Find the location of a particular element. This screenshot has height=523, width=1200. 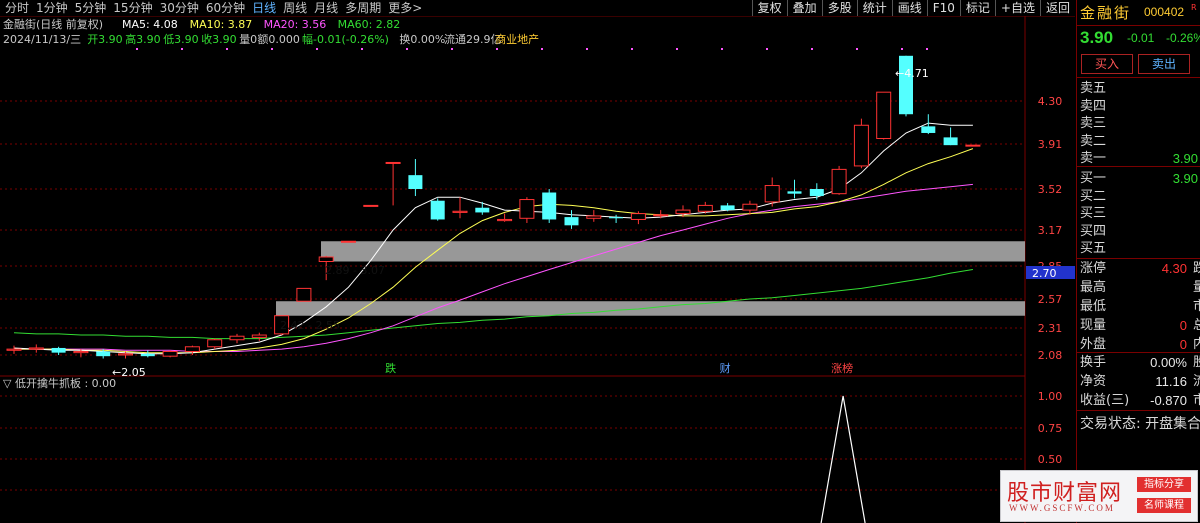

watermark-url: WWW.GSCFW.COM is located at coordinates (1062, 508).